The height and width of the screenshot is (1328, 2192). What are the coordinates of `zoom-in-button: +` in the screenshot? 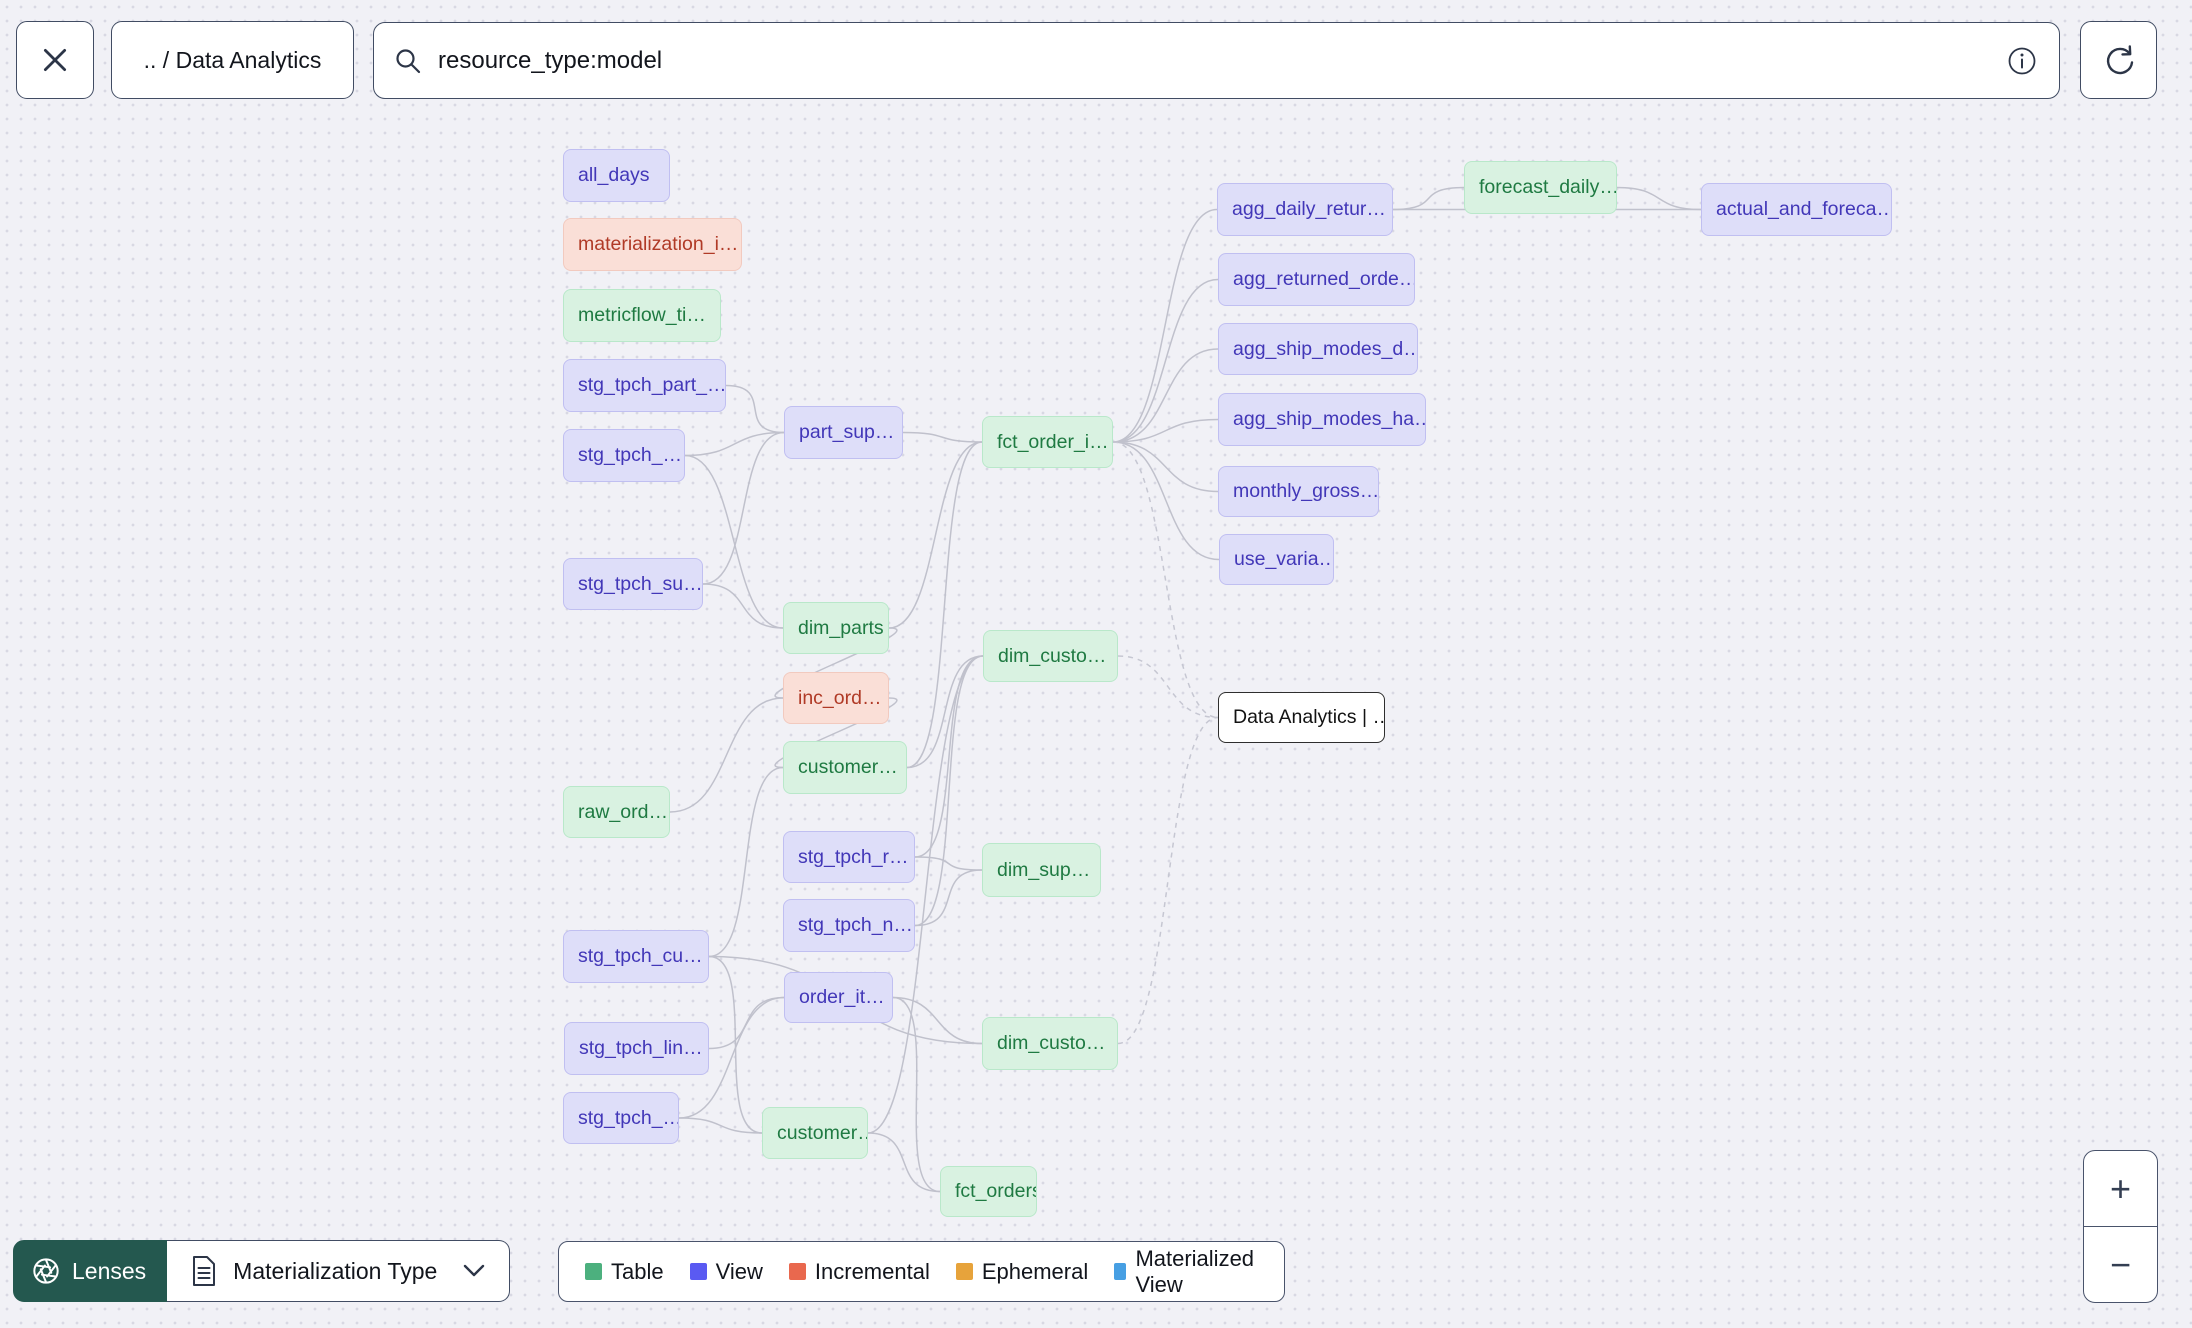 It's located at (2120, 1189).